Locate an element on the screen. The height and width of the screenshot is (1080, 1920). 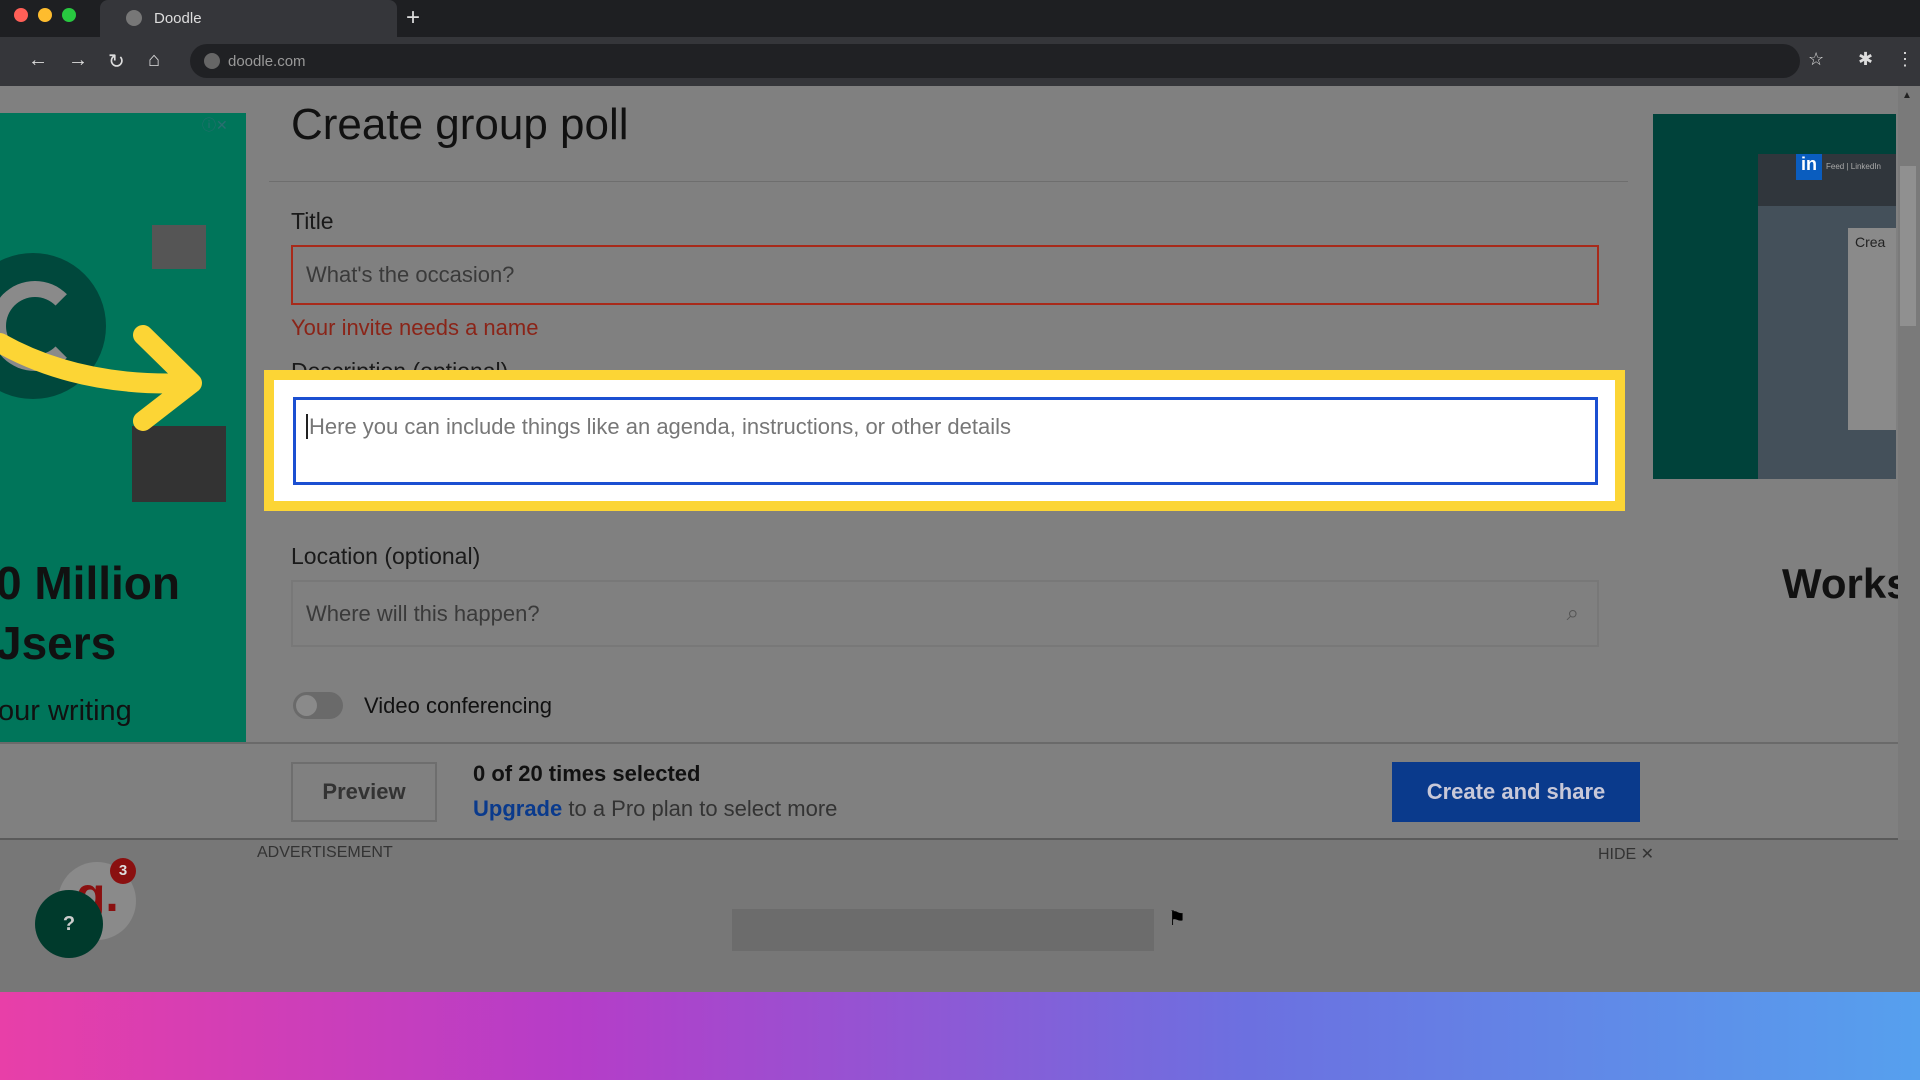
maximize-window-button is located at coordinates (69, 15).